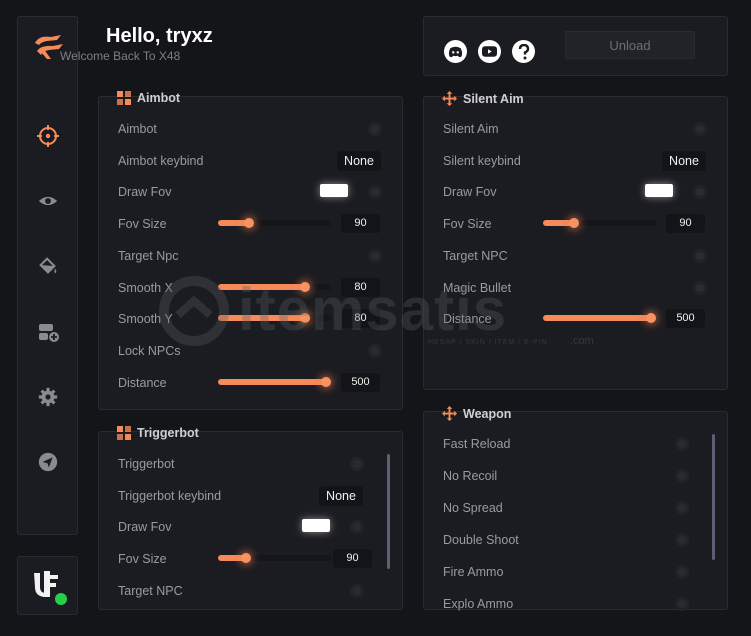 The image size is (751, 636). I want to click on aimbot-title: Aimbot, so click(159, 98).